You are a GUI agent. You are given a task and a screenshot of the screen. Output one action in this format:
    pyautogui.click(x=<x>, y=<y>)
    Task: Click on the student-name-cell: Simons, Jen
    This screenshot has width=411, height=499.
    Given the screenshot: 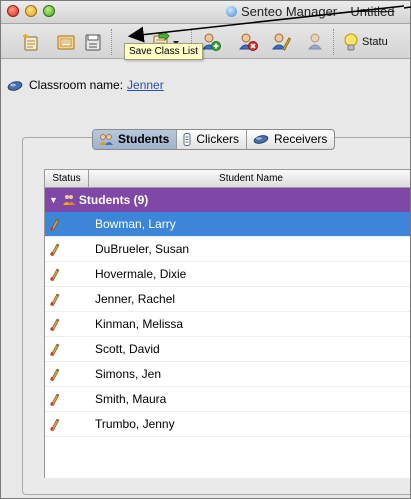 What is the action you would take?
    pyautogui.click(x=128, y=374)
    